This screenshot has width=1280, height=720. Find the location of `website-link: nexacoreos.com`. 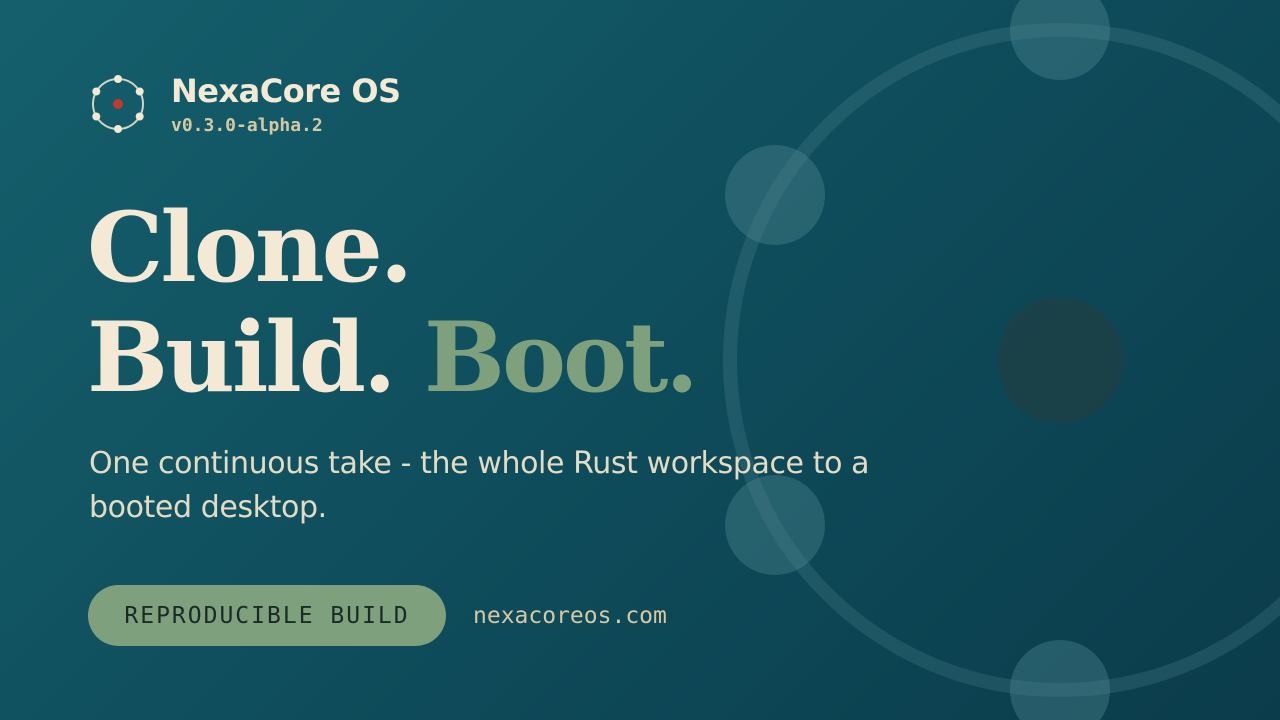

website-link: nexacoreos.com is located at coordinates (570, 616).